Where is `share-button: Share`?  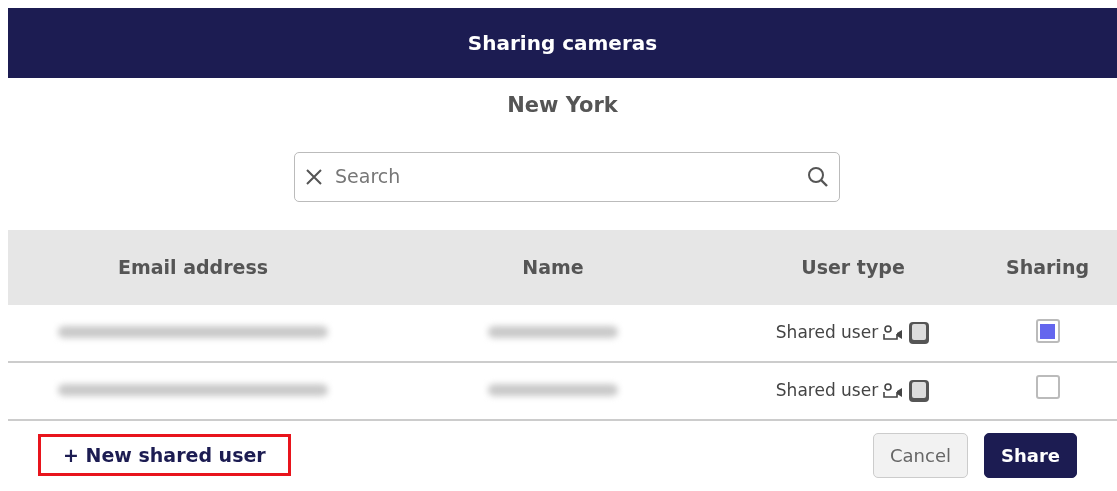
share-button: Share is located at coordinates (1030, 455).